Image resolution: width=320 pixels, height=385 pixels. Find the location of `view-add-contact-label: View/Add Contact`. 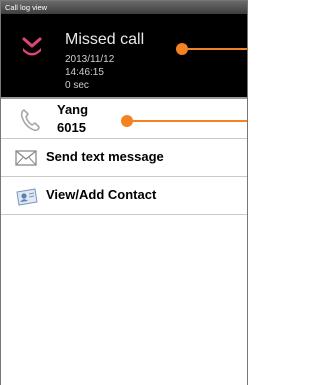

view-add-contact-label: View/Add Contact is located at coordinates (101, 194).